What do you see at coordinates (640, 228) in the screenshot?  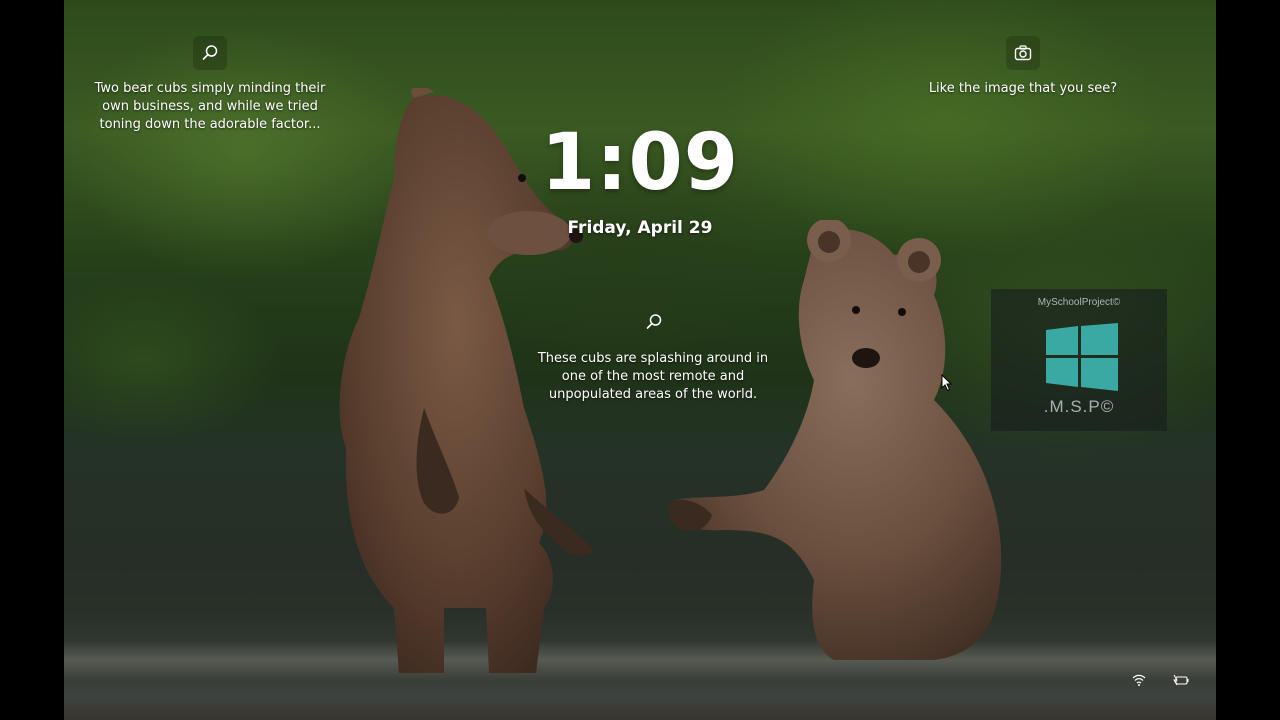 I see `lock-screen-date: Friday, April 29` at bounding box center [640, 228].